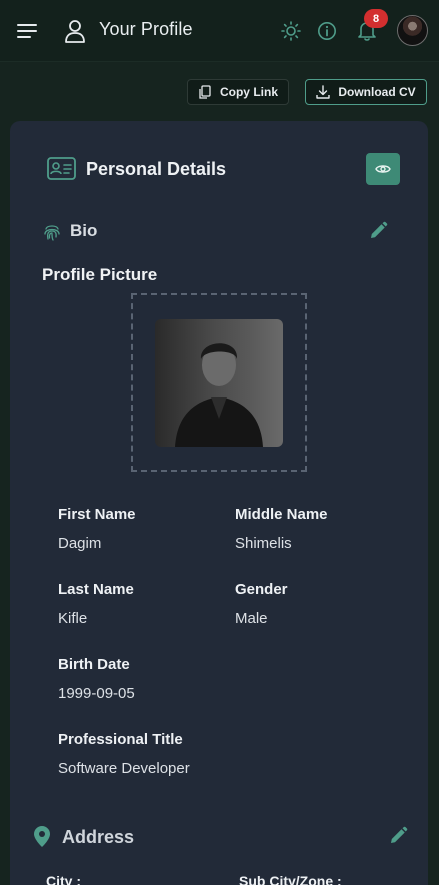 This screenshot has width=439, height=885. I want to click on avatar, so click(412, 30).